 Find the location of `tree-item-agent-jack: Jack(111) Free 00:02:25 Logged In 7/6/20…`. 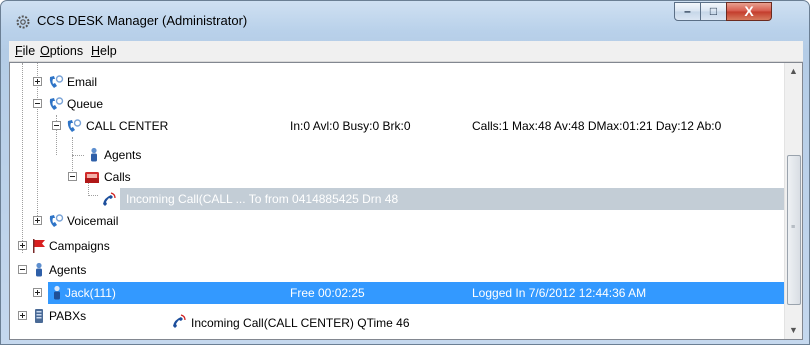

tree-item-agent-jack: Jack(111) Free 00:02:25 Logged In 7/6/20… is located at coordinates (417, 293).